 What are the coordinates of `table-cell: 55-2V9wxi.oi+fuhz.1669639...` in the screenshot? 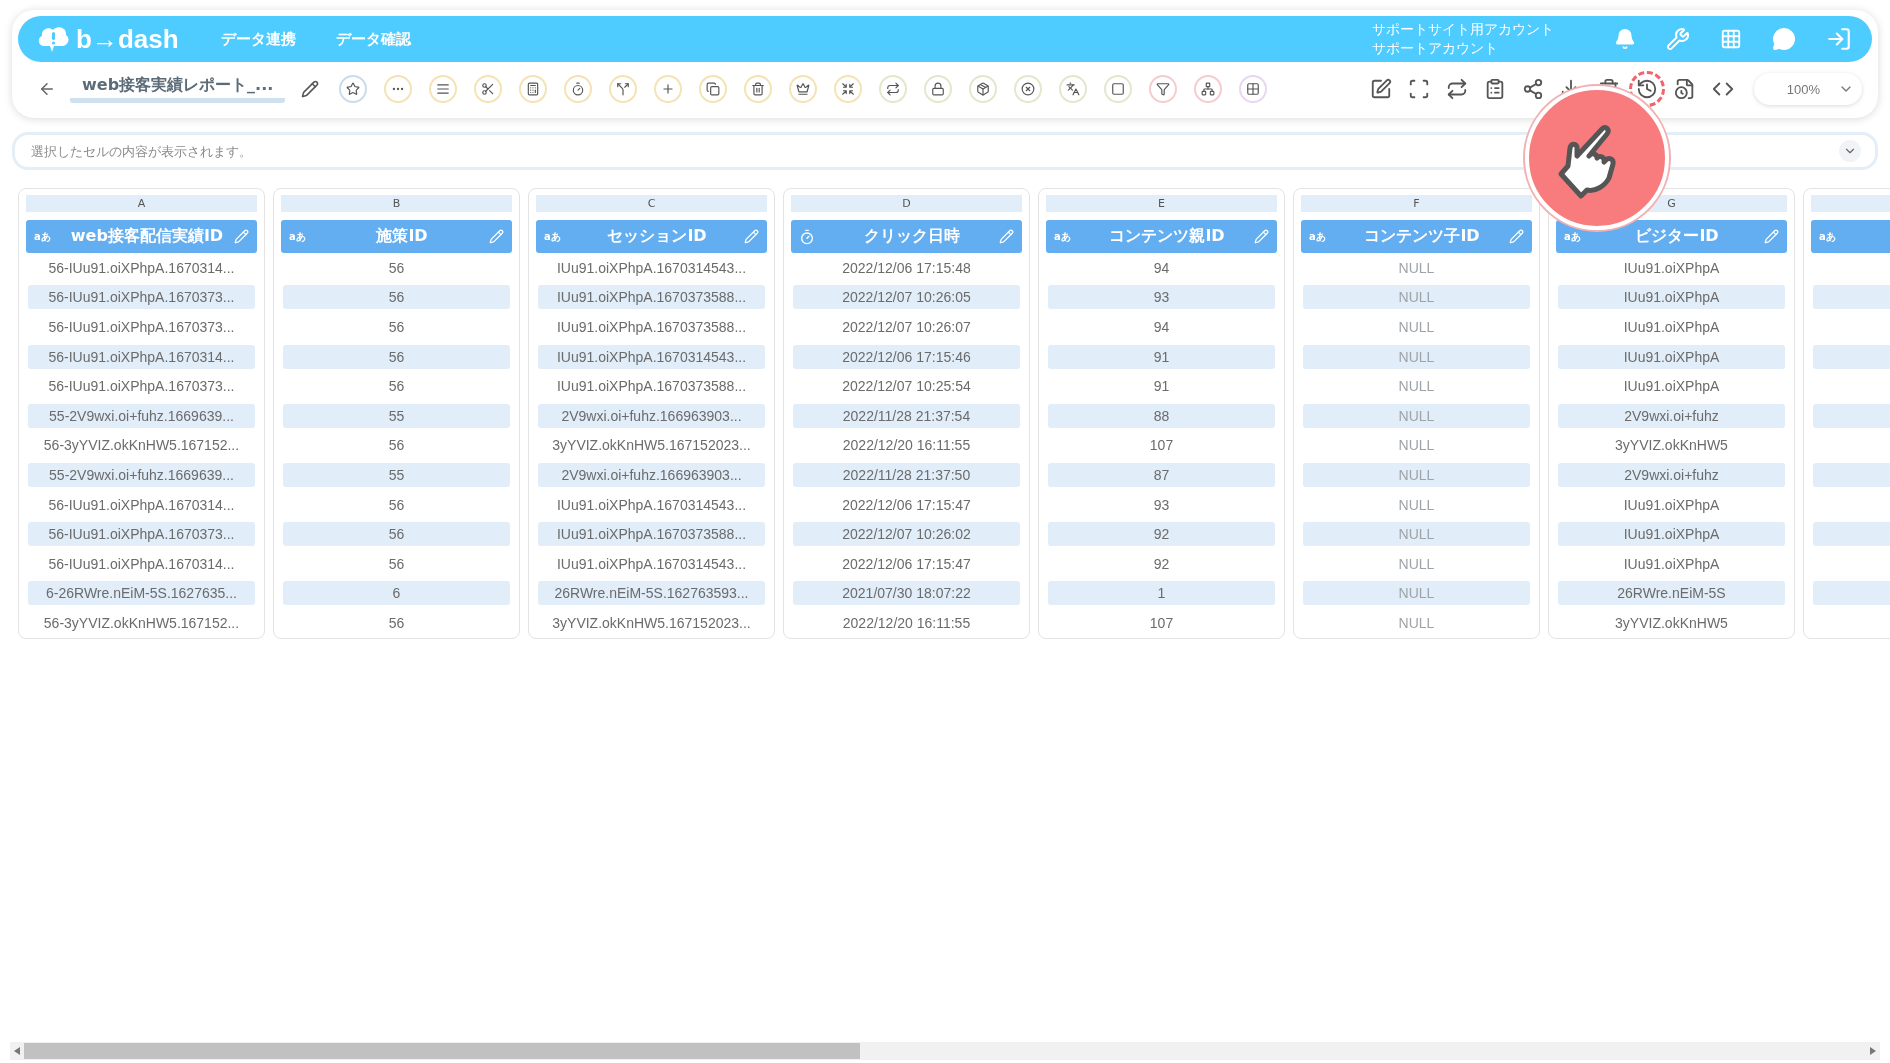 It's located at (141, 415).